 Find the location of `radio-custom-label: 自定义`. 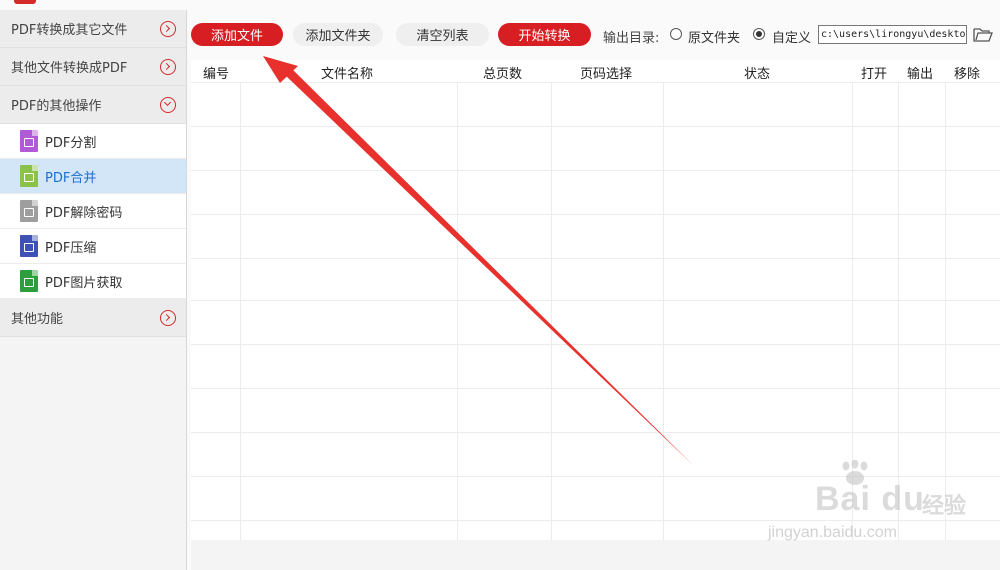

radio-custom-label: 自定义 is located at coordinates (792, 38).